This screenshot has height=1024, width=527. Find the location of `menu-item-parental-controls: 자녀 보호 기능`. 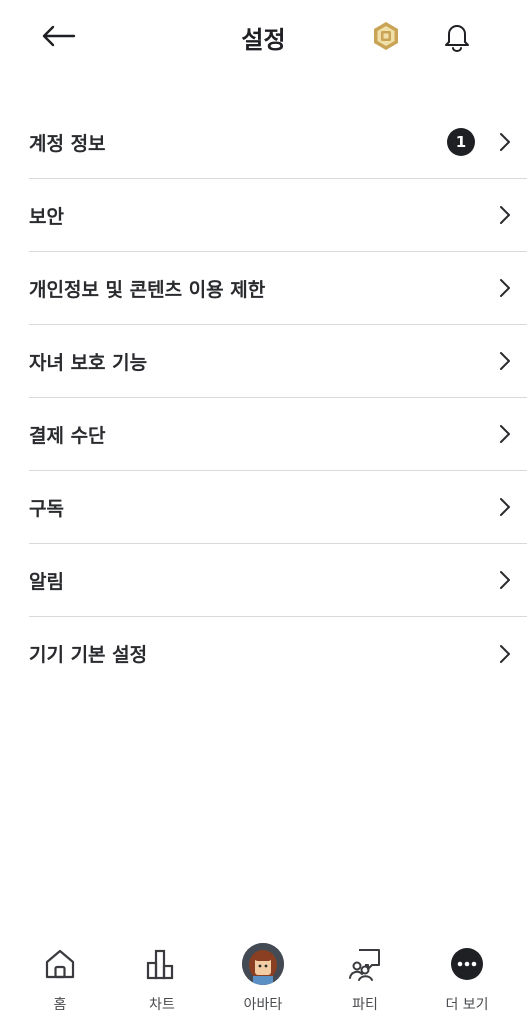

menu-item-parental-controls: 자녀 보호 기능 is located at coordinates (278, 361).